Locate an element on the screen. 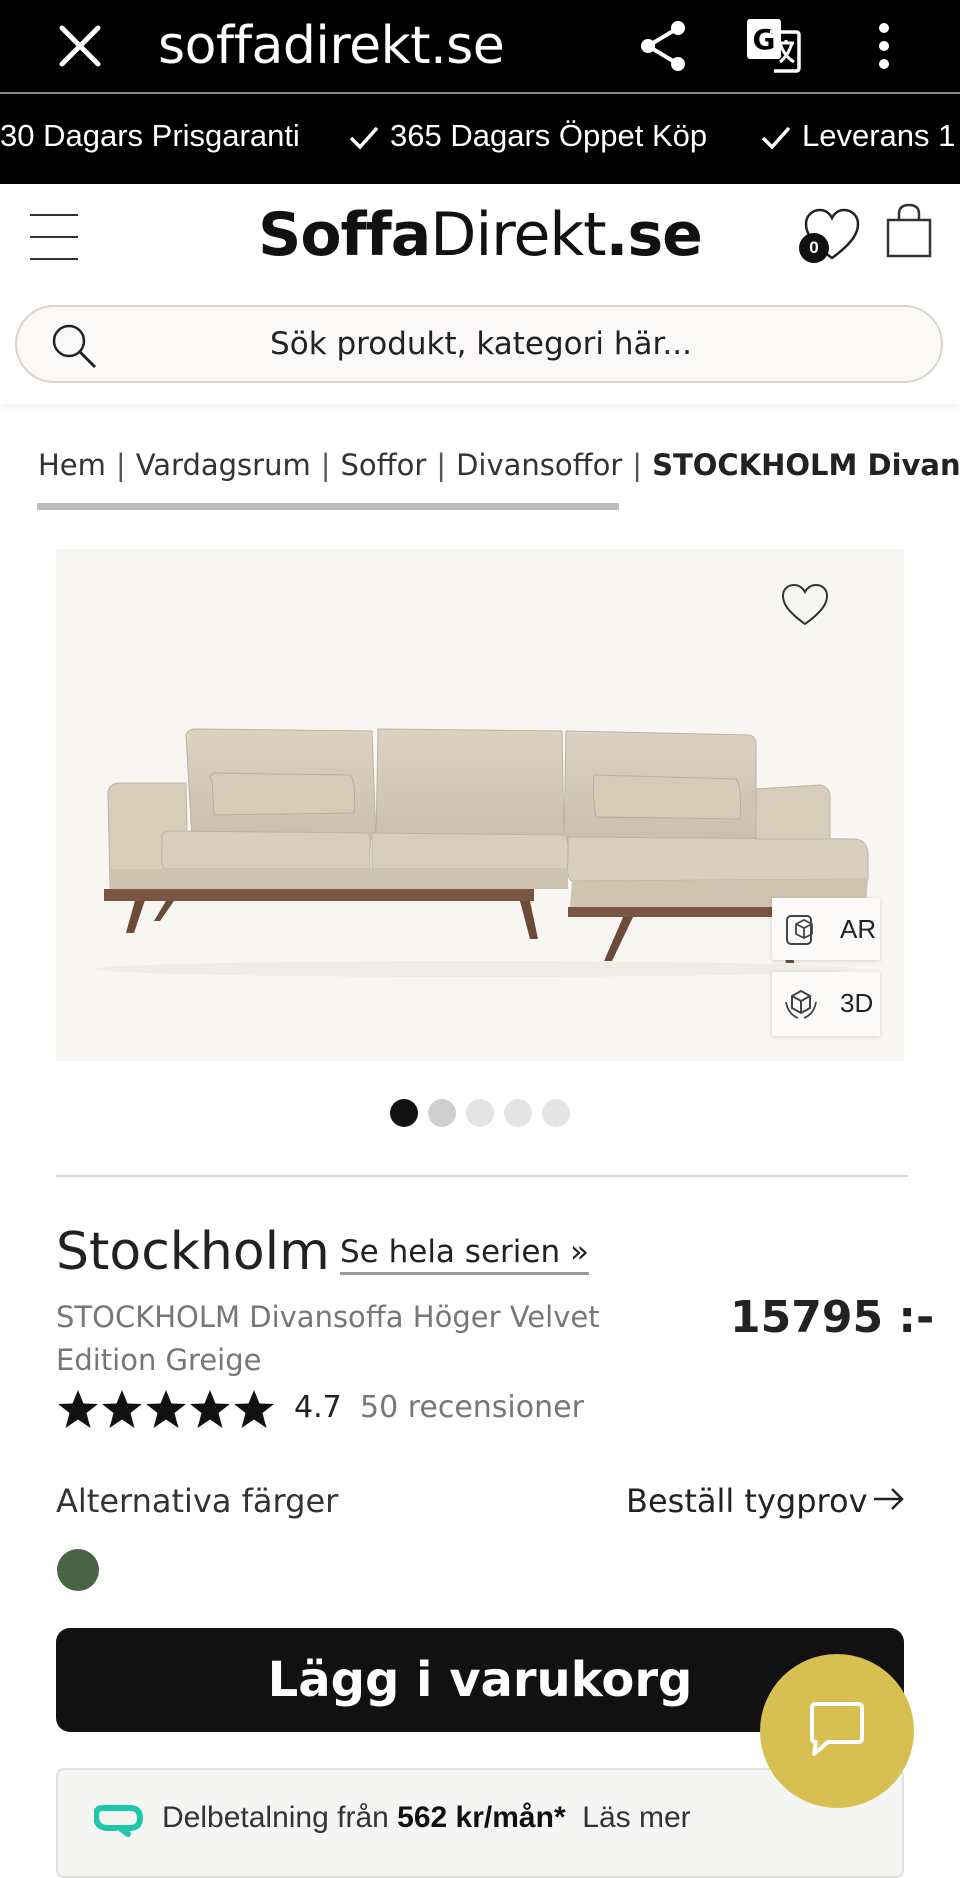 This screenshot has height=1878, width=960. series-link: Se hela serien » is located at coordinates (464, 1254).